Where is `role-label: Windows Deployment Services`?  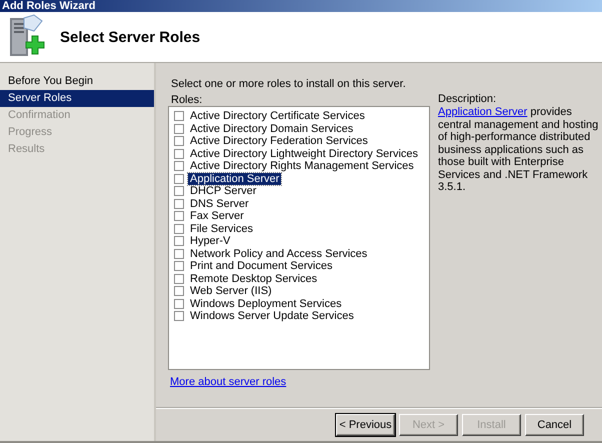 role-label: Windows Deployment Services is located at coordinates (266, 304).